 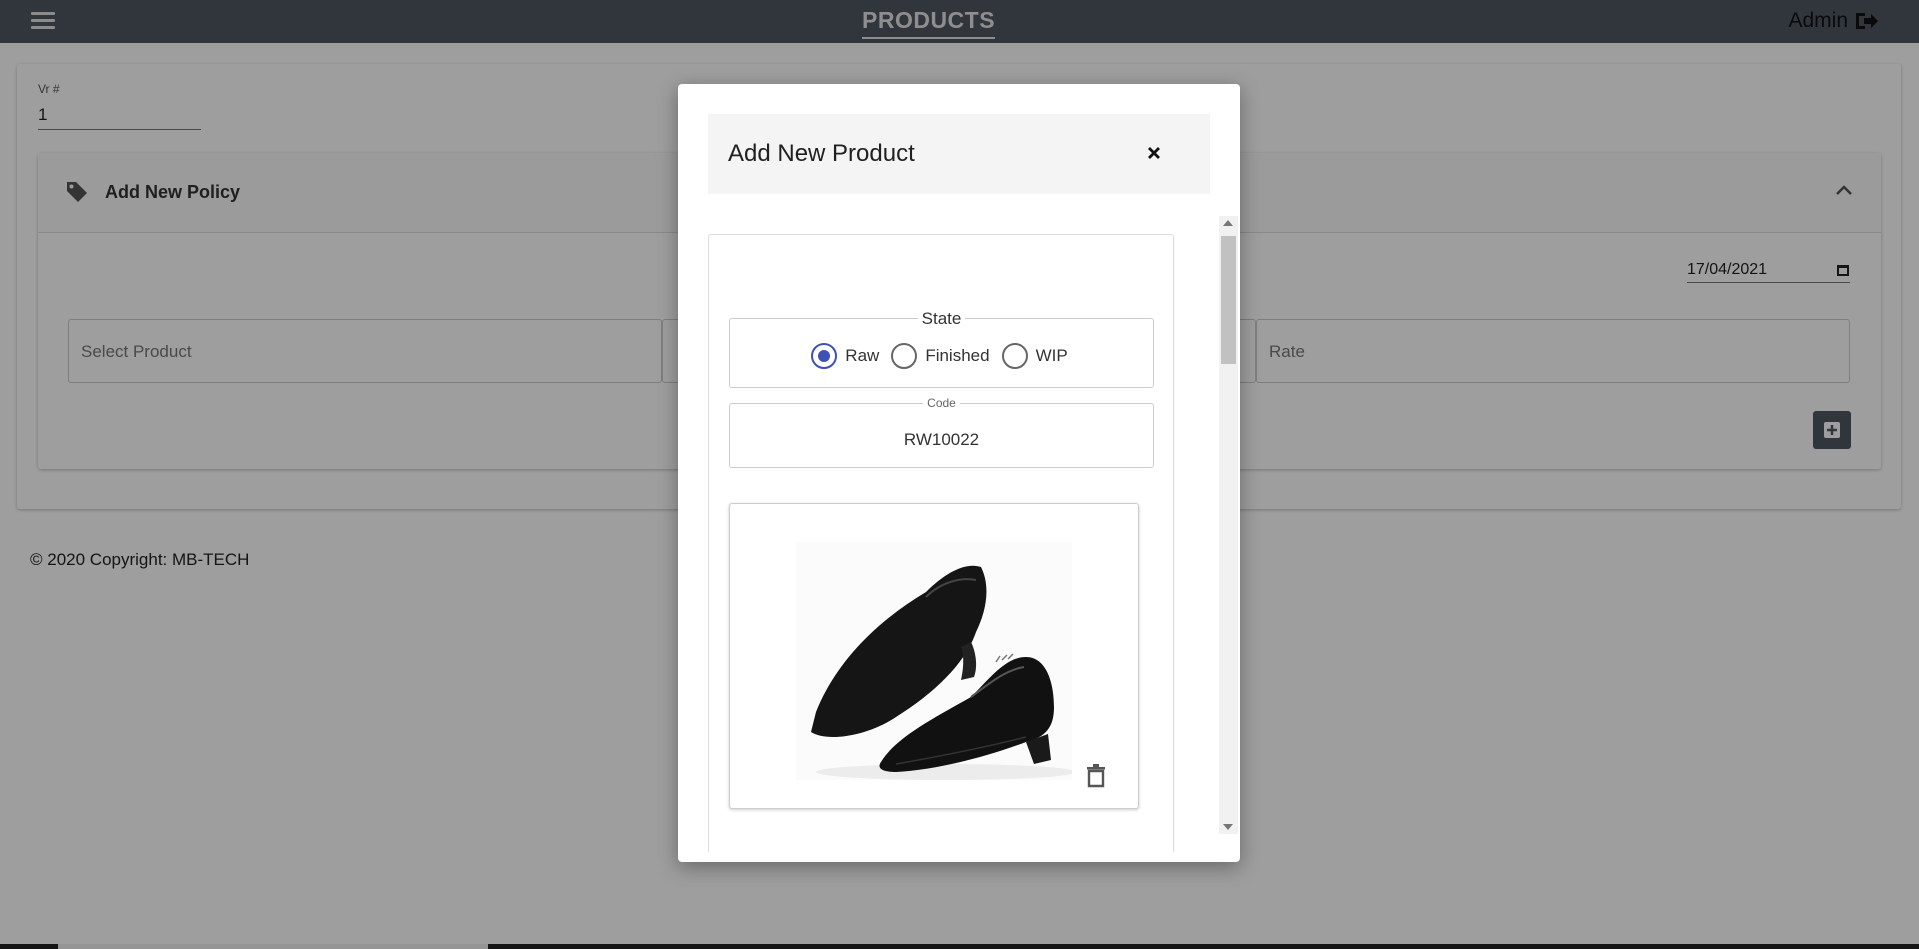 What do you see at coordinates (934, 661) in the screenshot?
I see `product-image` at bounding box center [934, 661].